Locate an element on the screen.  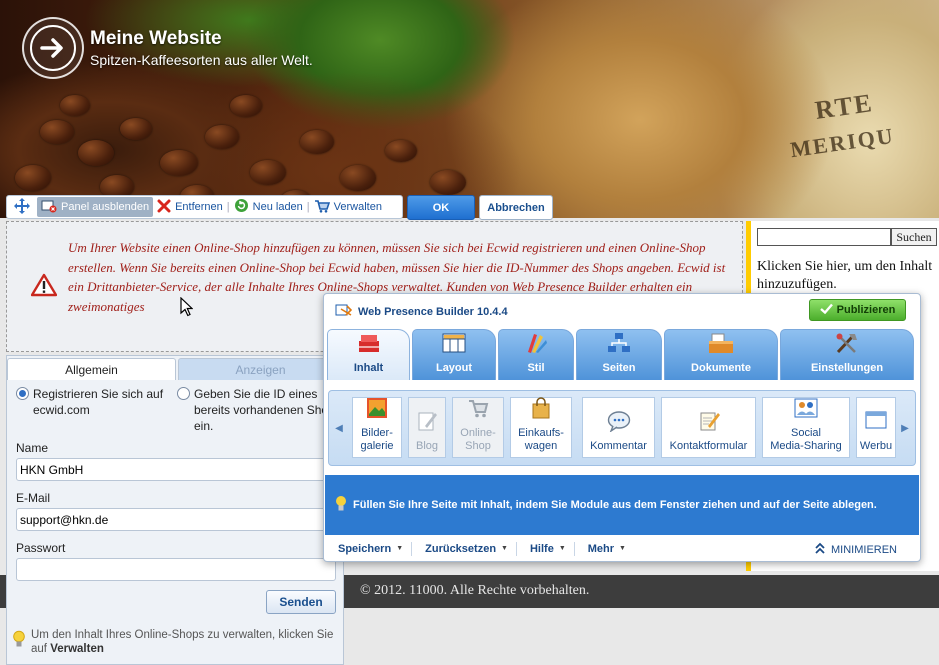
hide-panel-button: Panel ausblenden is located at coordinates (95, 207).